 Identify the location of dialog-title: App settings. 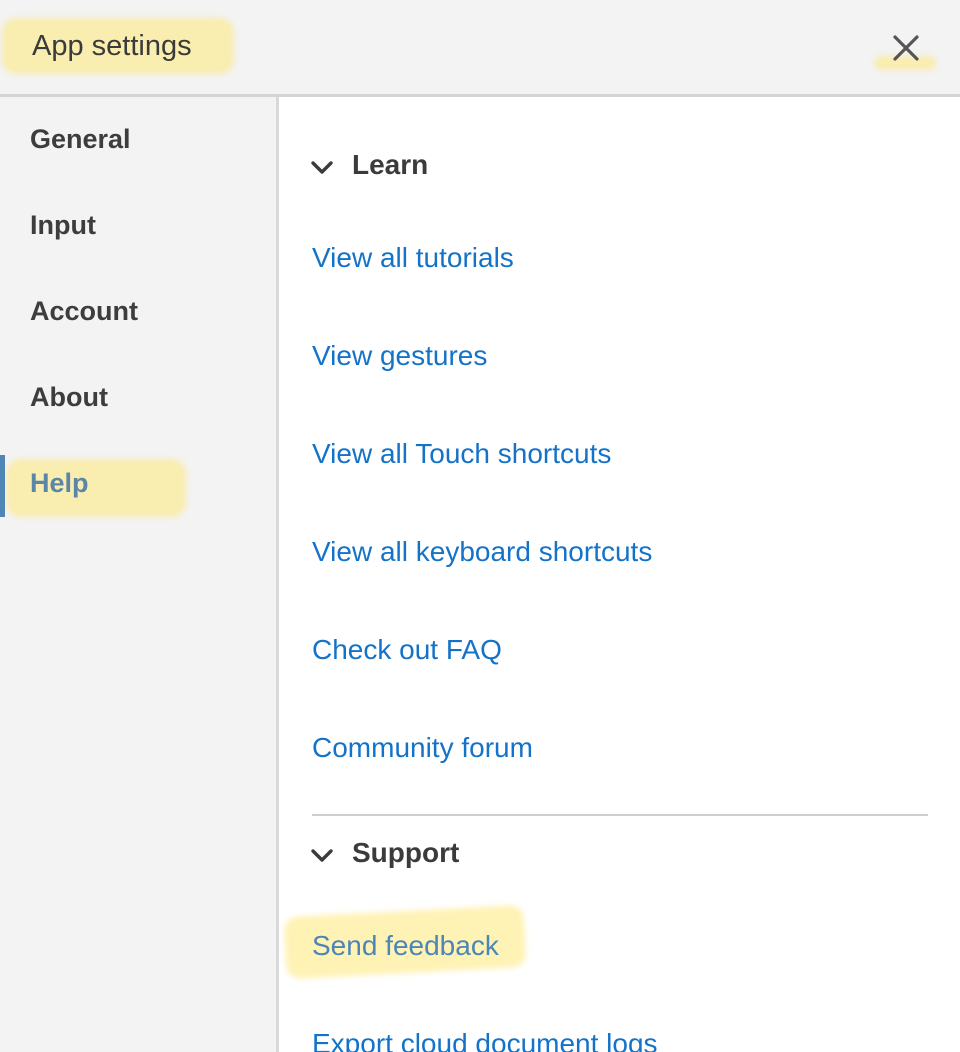
(112, 46).